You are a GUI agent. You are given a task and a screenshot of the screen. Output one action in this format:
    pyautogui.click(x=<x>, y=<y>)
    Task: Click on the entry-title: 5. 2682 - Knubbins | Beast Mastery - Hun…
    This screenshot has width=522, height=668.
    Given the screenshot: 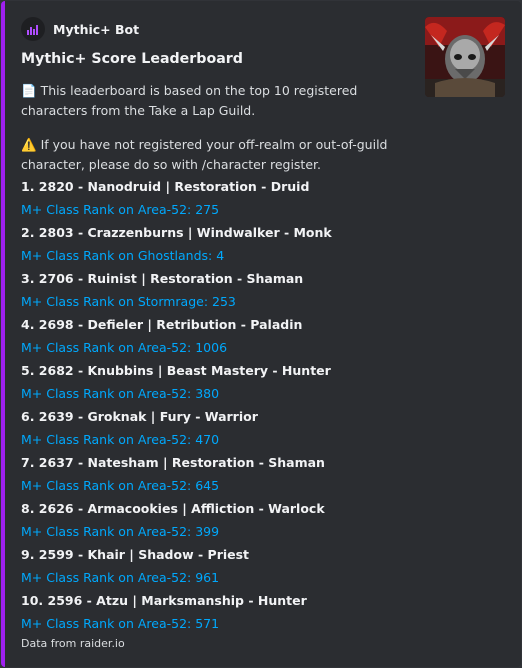 What is the action you would take?
    pyautogui.click(x=176, y=370)
    